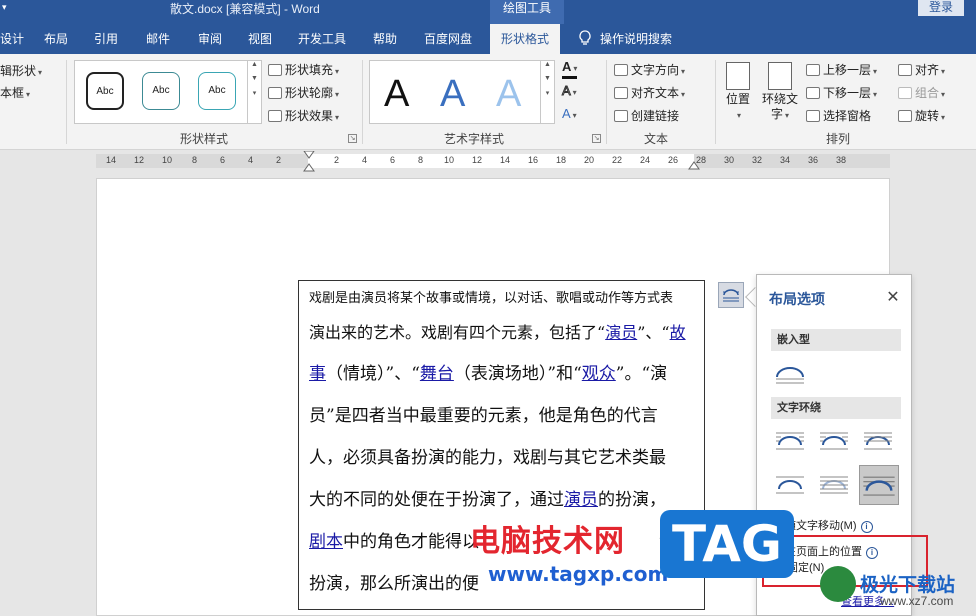  Describe the element at coordinates (508, 94) in the screenshot. I see `wordart-style-3: A` at that location.